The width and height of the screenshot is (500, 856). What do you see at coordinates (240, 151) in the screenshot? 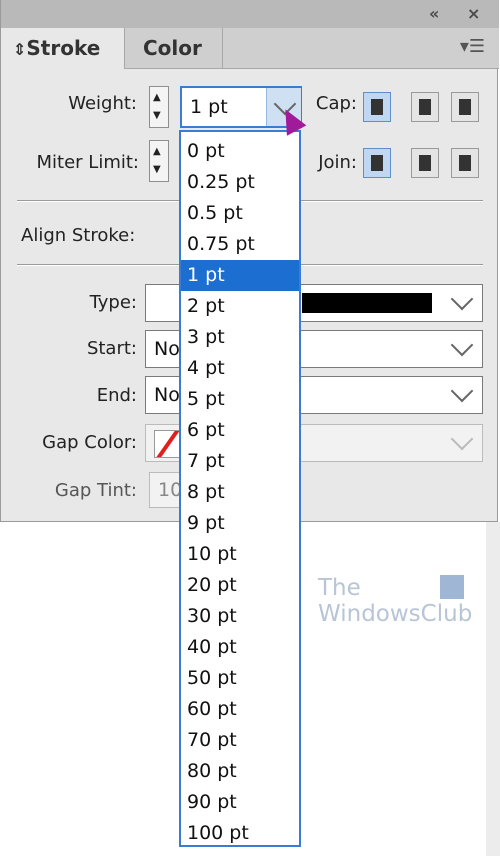
I see `dropdown-option: 0 pt` at bounding box center [240, 151].